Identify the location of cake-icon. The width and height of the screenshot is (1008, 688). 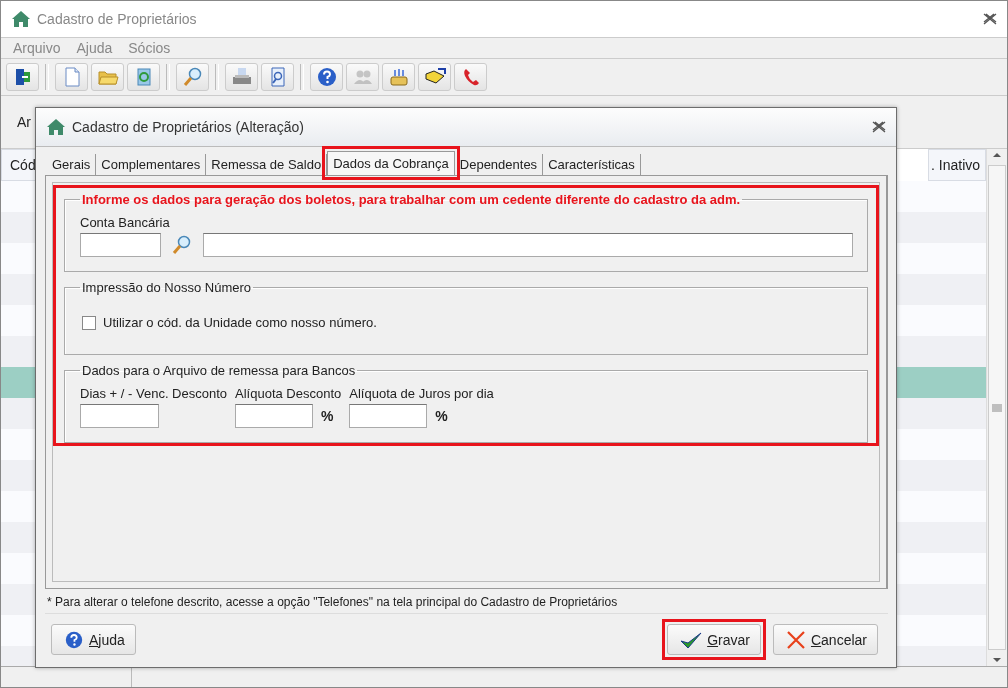
(398, 77).